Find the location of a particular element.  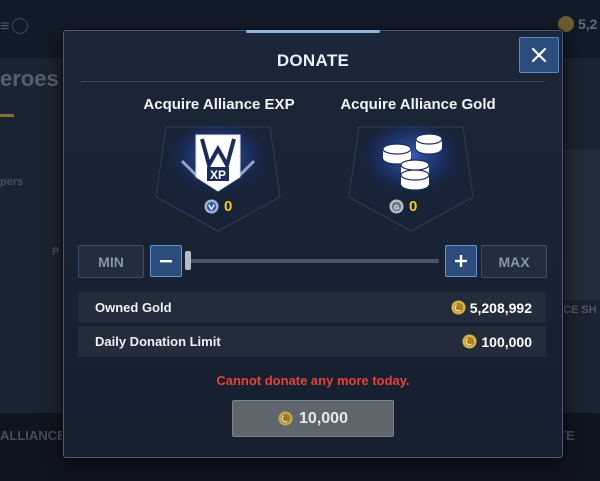

alliance-exp-token-icon is located at coordinates (211, 206).